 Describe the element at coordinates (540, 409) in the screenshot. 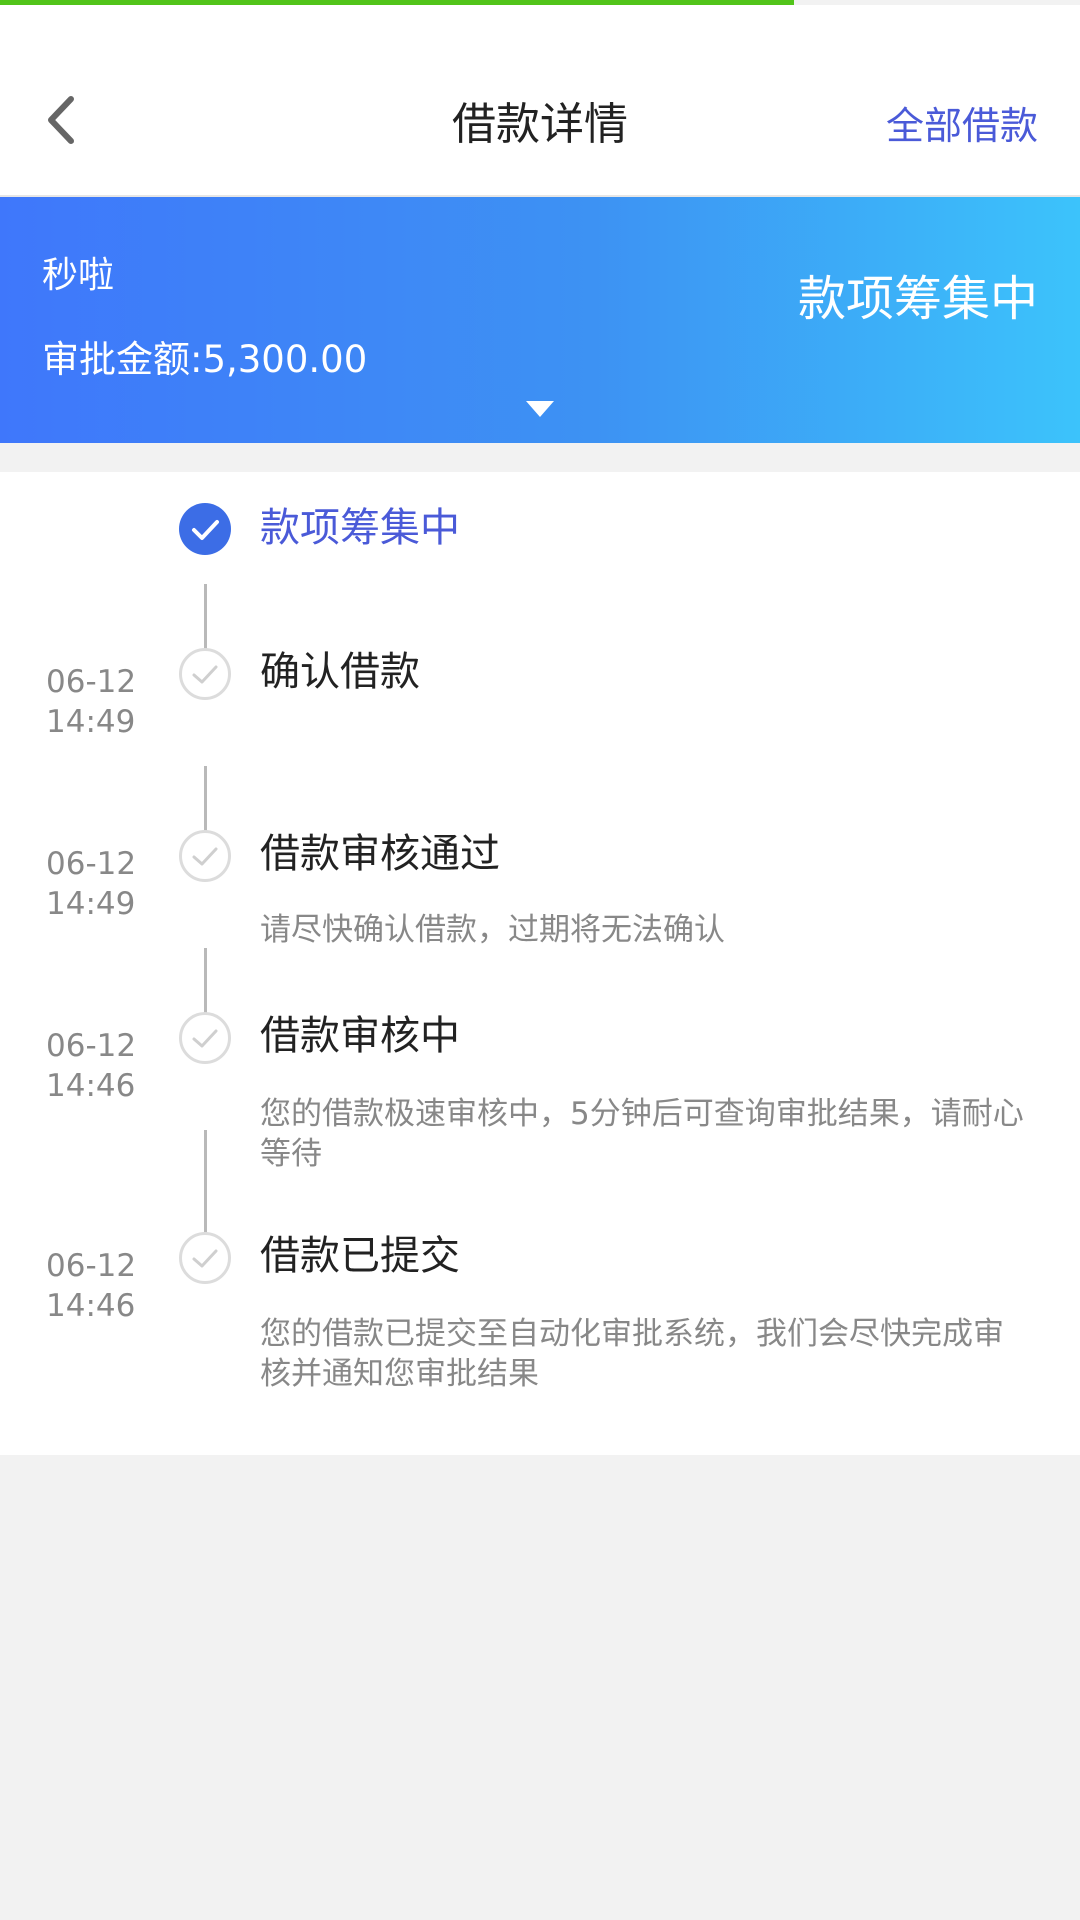

I see `caret-down-icon` at that location.